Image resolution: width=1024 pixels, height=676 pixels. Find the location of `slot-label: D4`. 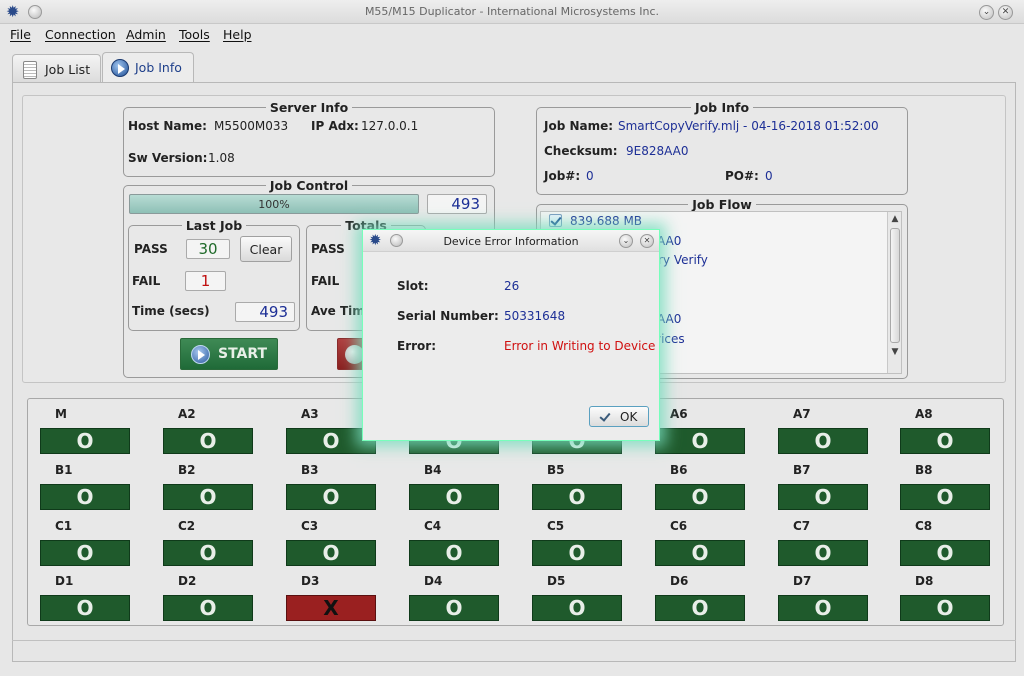

slot-label: D4 is located at coordinates (433, 581).